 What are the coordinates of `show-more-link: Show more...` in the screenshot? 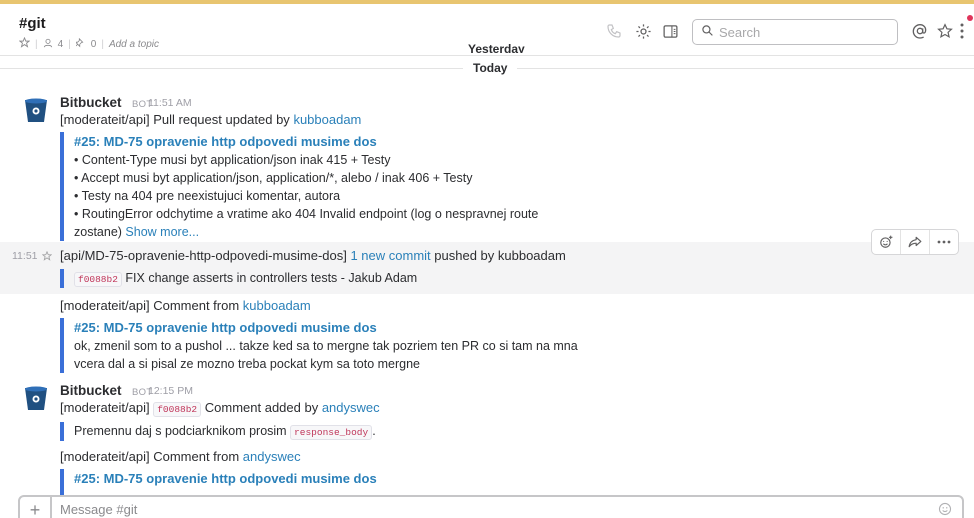 It's located at (162, 232).